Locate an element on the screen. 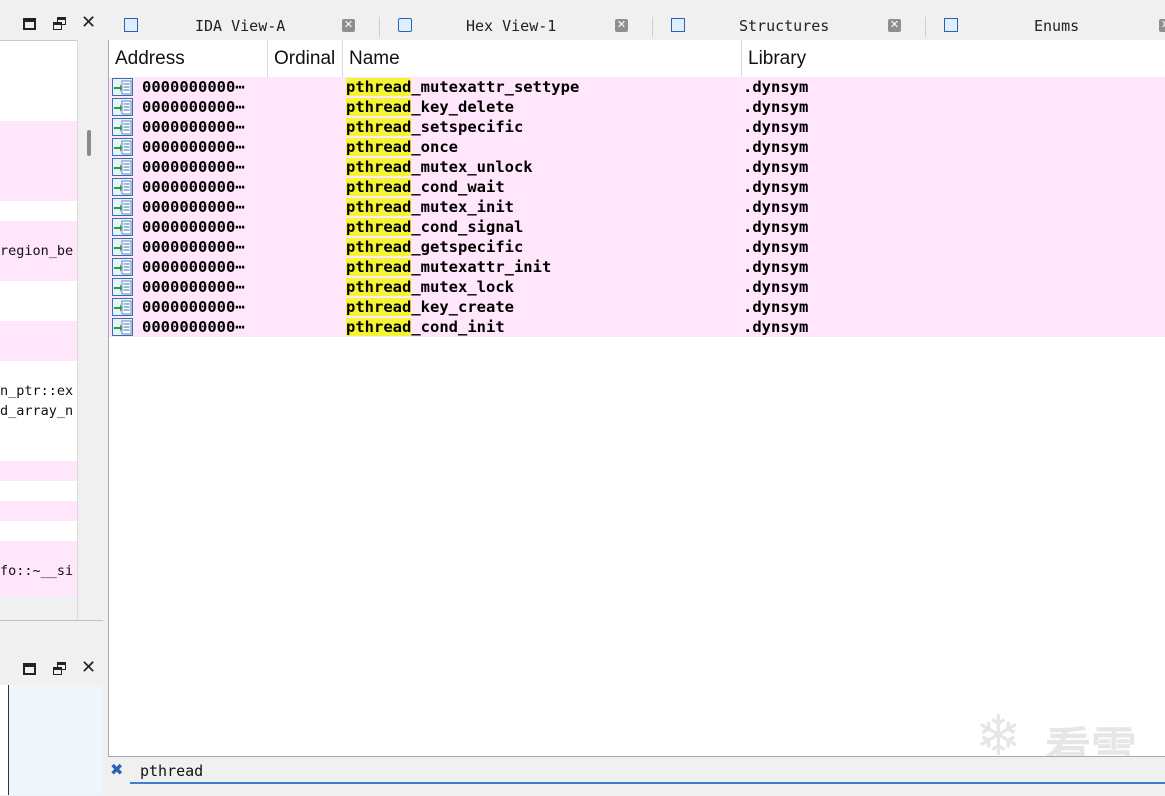 The image size is (1165, 796). name-cell: pthread_key_delete is located at coordinates (430, 107).